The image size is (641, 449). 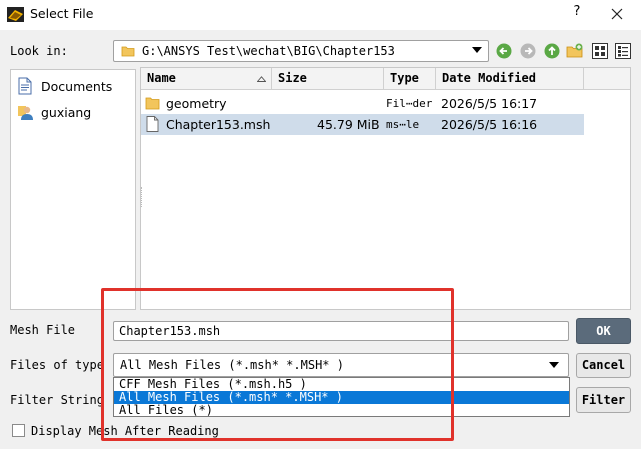 What do you see at coordinates (504, 51) in the screenshot?
I see `back-icon` at bounding box center [504, 51].